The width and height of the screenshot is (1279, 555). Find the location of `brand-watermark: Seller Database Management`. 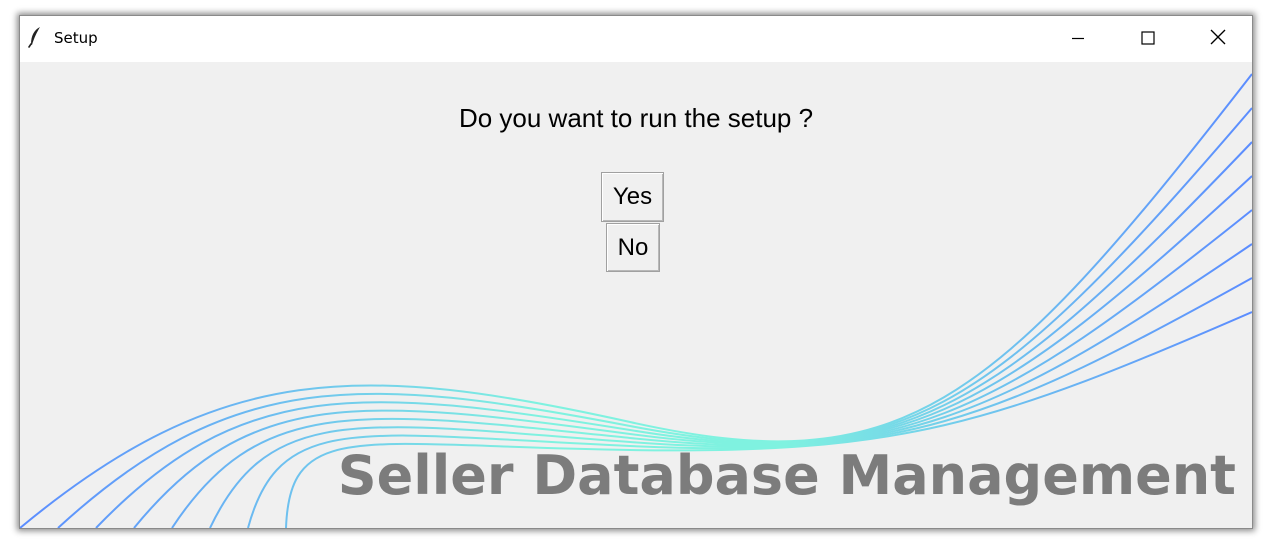

brand-watermark: Seller Database Management is located at coordinates (786, 475).